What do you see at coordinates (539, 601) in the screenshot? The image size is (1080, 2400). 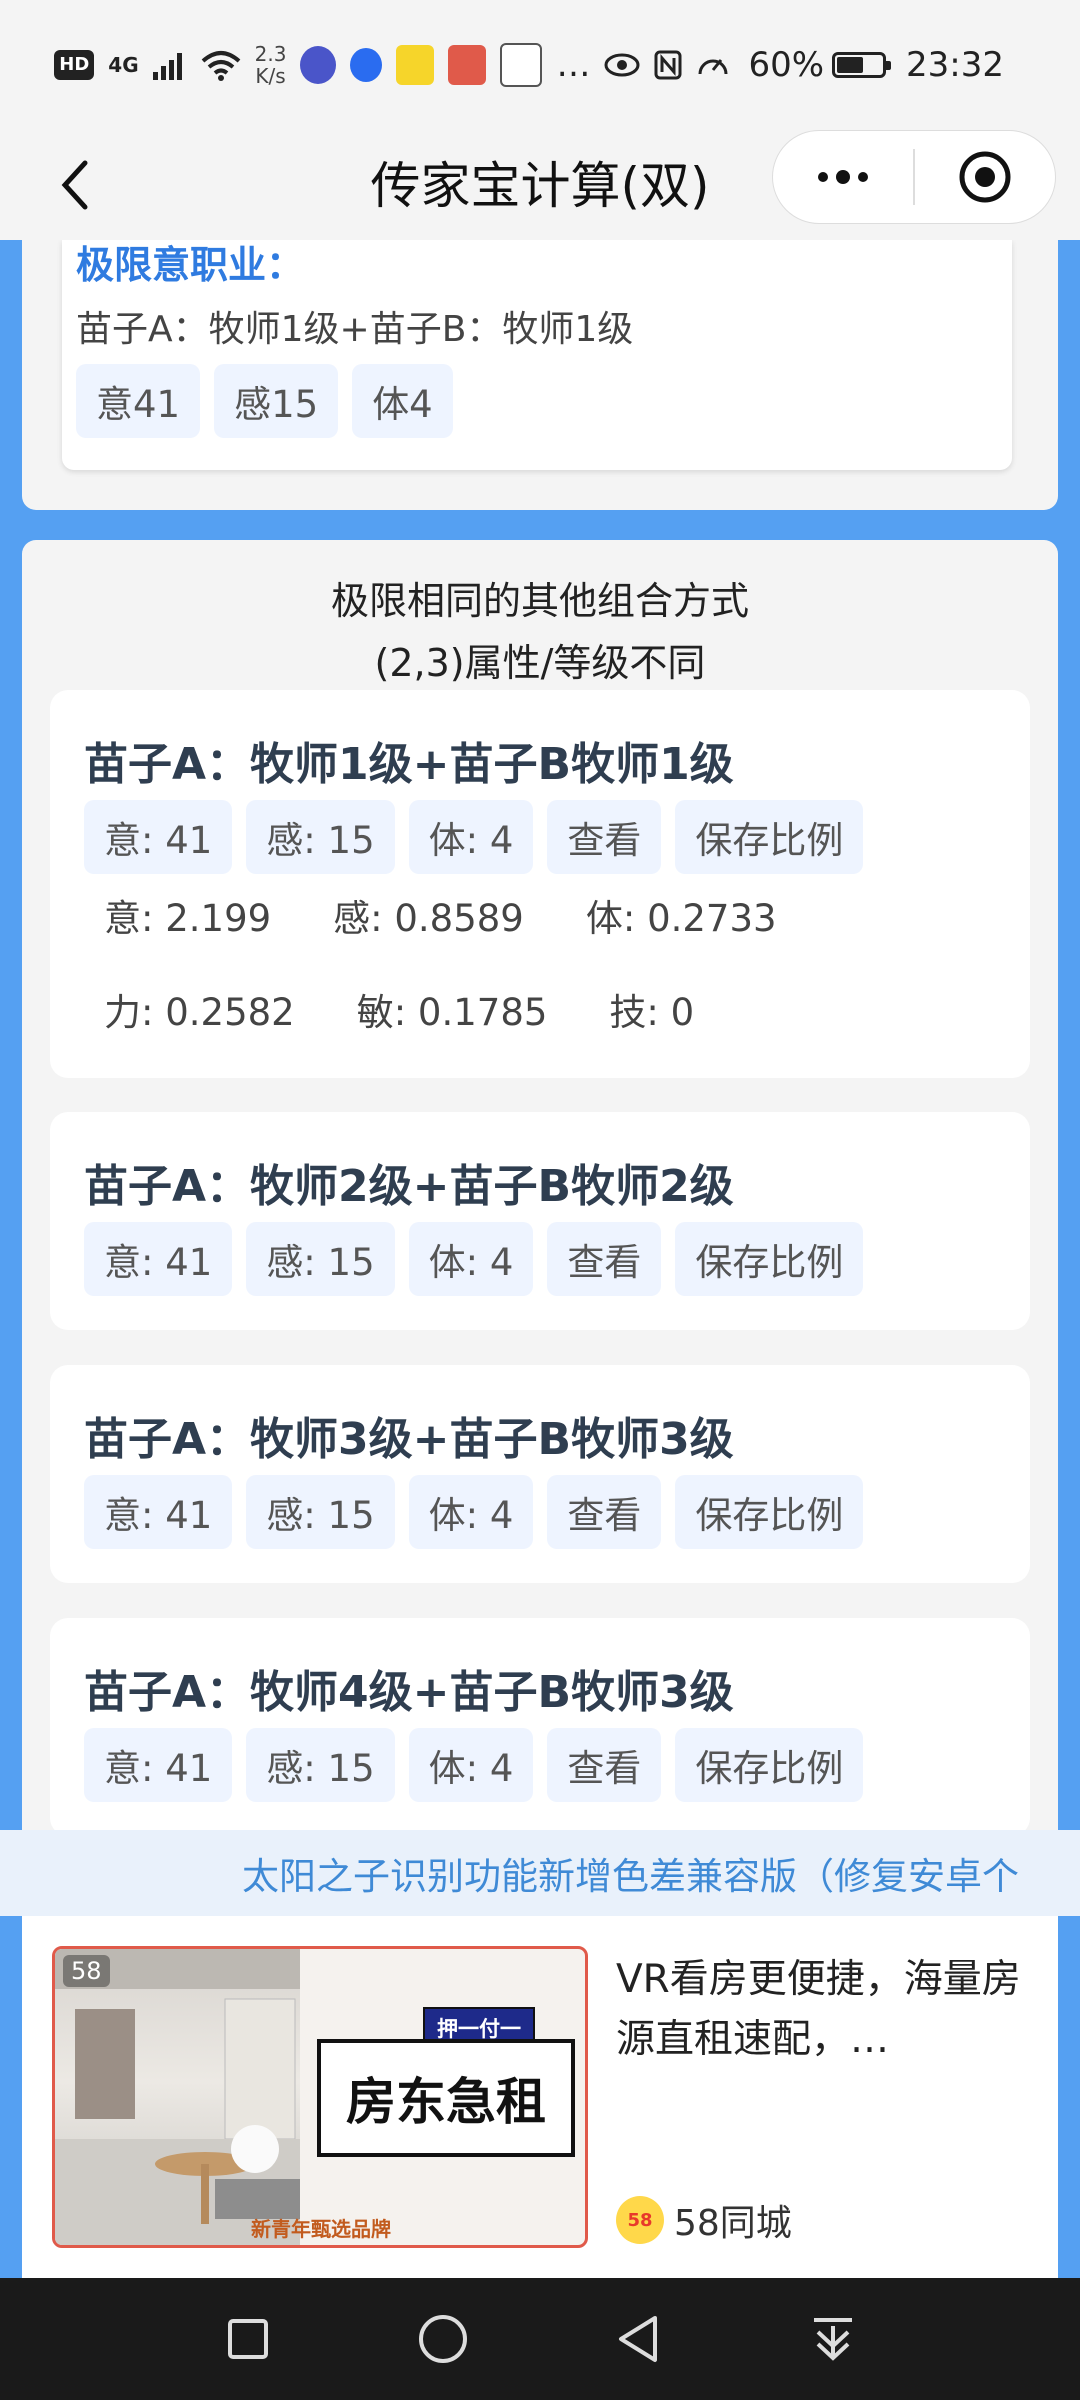 I see `other-combos-title-line1: 极限相同的其他组合方式` at bounding box center [539, 601].